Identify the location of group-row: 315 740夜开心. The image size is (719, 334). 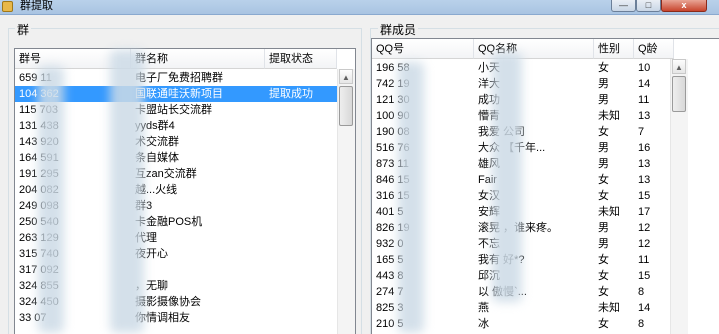
(185, 254).